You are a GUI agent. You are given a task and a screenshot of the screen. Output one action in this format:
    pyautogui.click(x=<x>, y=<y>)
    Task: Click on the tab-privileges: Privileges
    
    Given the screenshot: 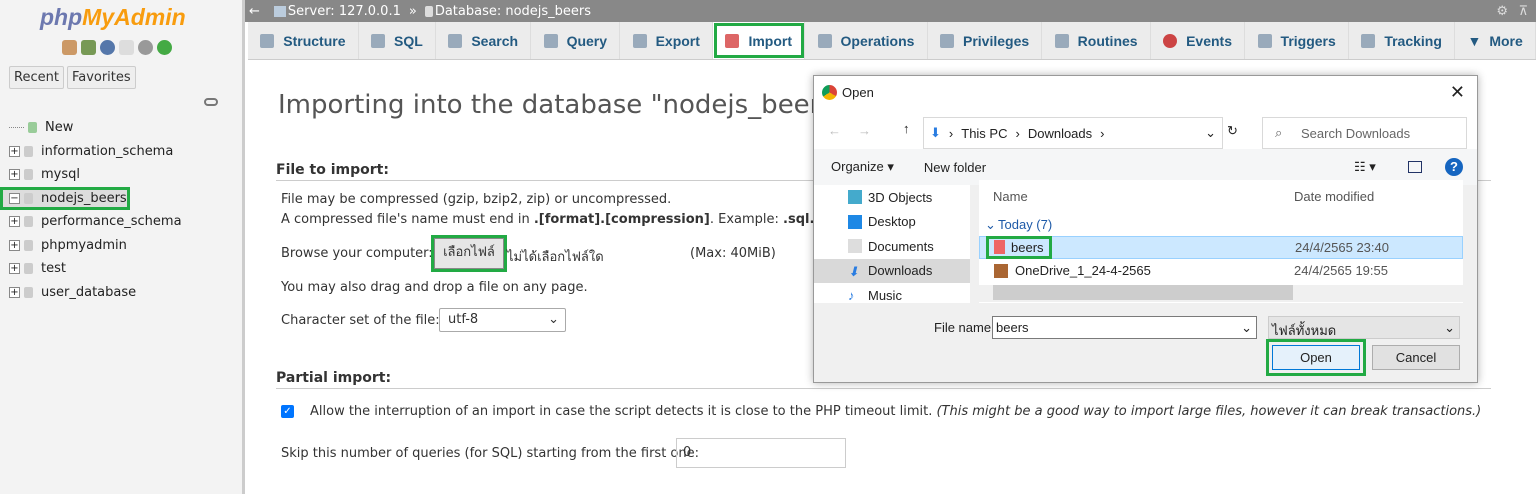 What is the action you would take?
    pyautogui.click(x=985, y=40)
    